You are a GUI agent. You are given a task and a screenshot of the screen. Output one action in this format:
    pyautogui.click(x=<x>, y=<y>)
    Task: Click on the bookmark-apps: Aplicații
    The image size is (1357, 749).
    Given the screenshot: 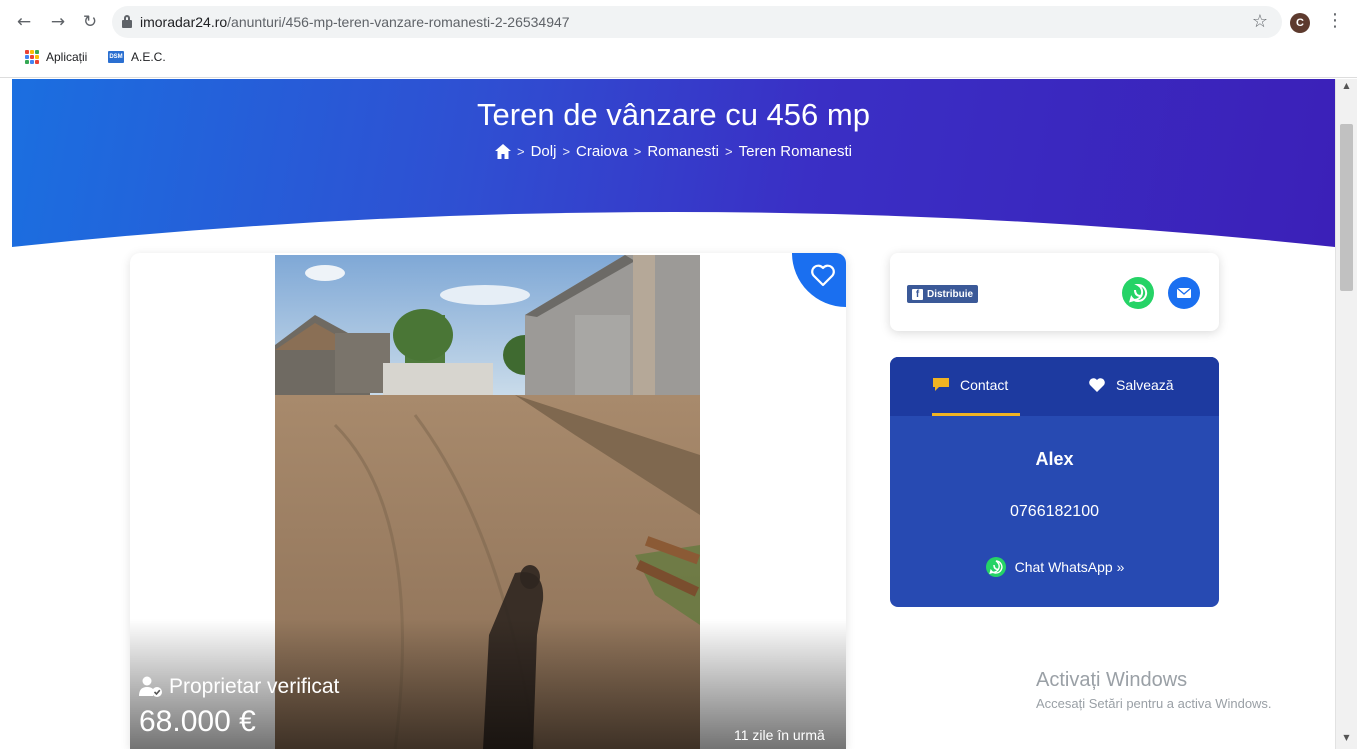 What is the action you would take?
    pyautogui.click(x=56, y=57)
    